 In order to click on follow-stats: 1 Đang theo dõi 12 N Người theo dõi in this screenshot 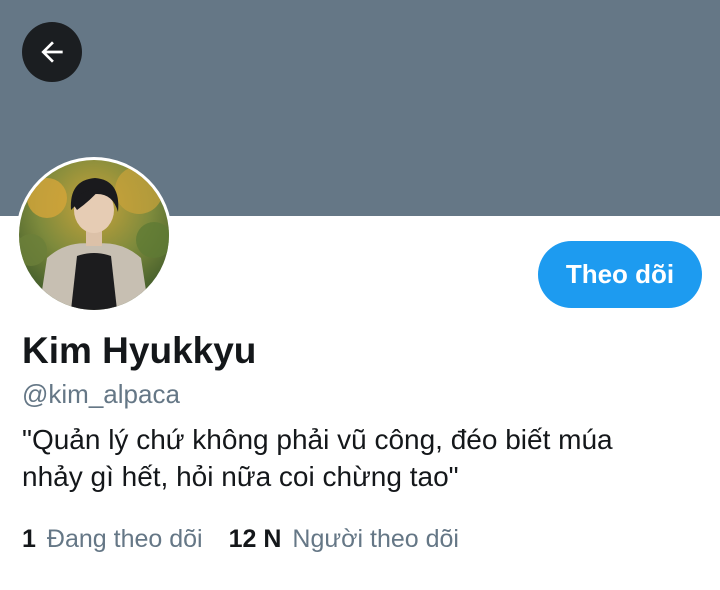, I will do `click(240, 539)`.